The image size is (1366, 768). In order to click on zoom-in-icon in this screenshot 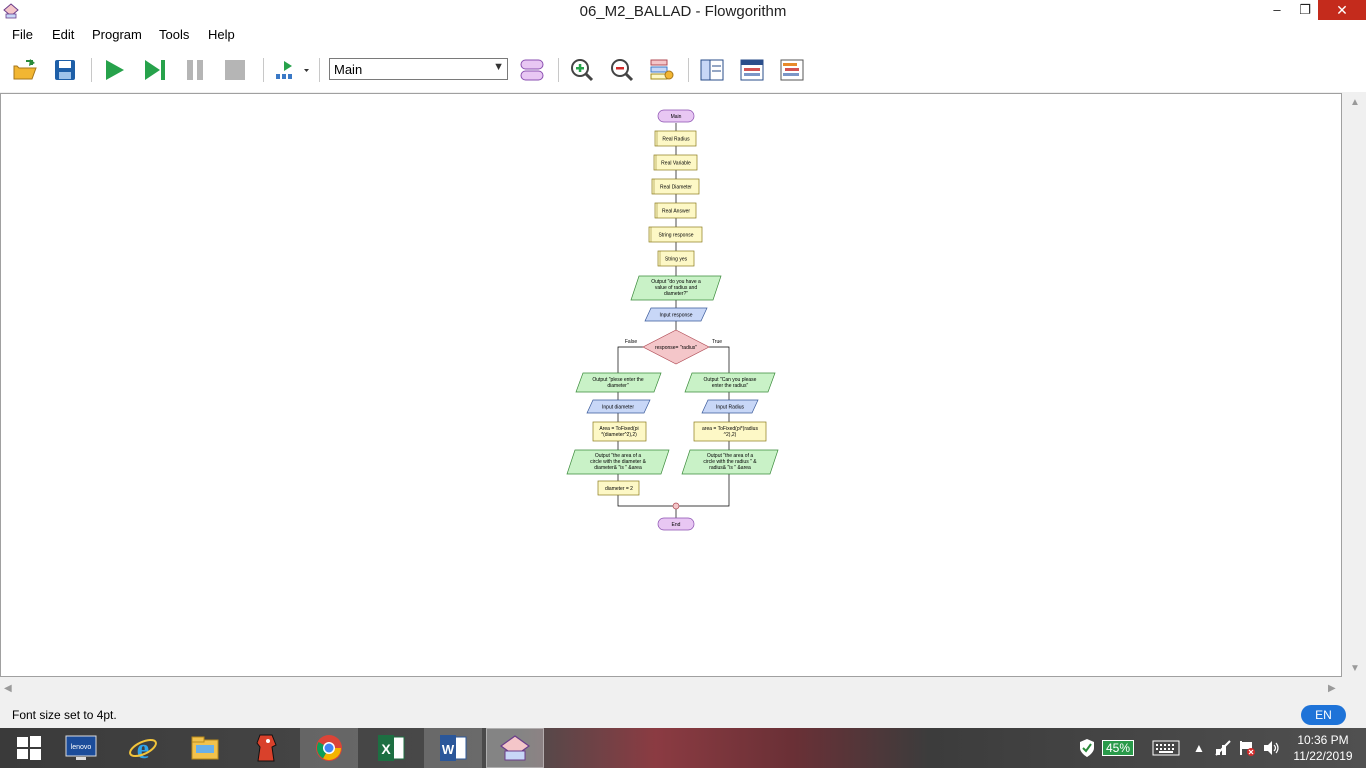, I will do `click(582, 70)`.